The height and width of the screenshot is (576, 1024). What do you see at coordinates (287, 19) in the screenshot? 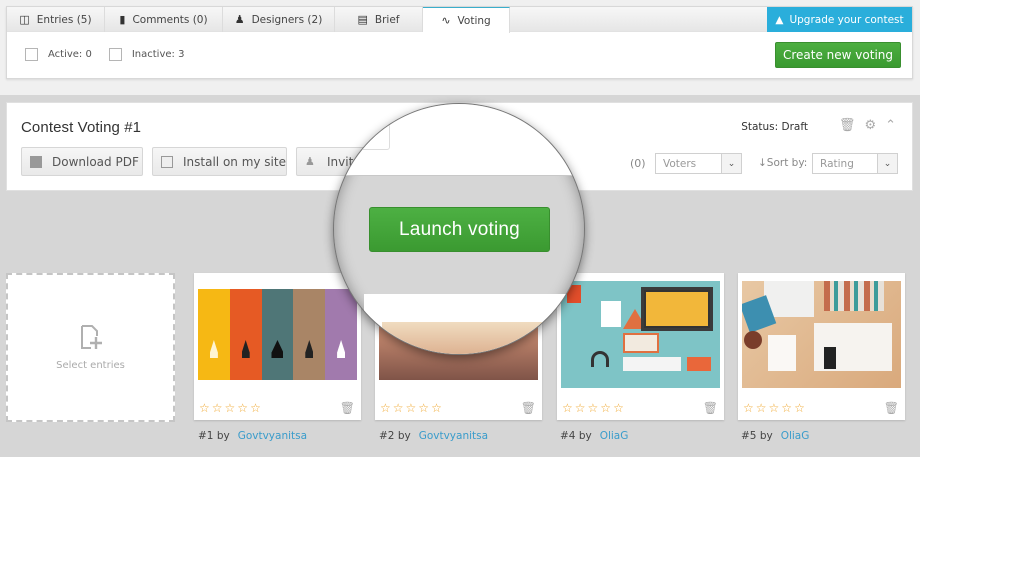
I see `tab-label: Designers (2)` at bounding box center [287, 19].